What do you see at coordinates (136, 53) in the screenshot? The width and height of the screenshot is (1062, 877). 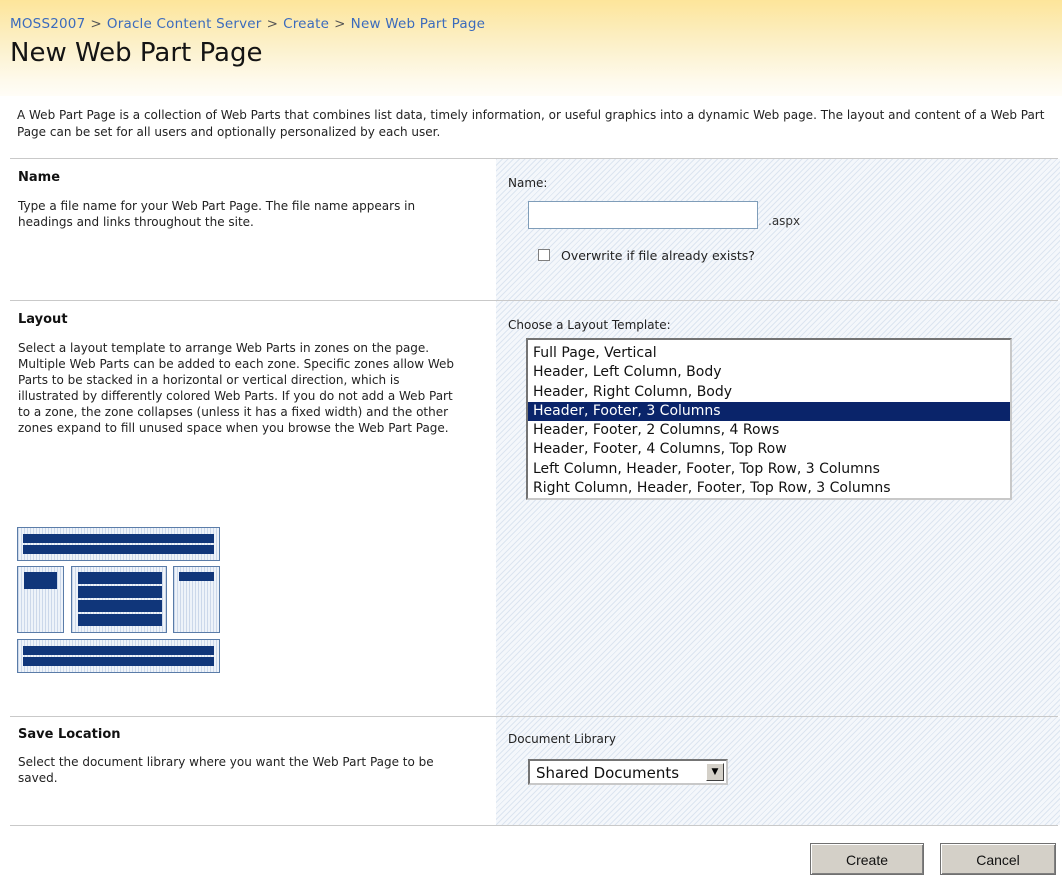 I see `page-title: New Web Part Page` at bounding box center [136, 53].